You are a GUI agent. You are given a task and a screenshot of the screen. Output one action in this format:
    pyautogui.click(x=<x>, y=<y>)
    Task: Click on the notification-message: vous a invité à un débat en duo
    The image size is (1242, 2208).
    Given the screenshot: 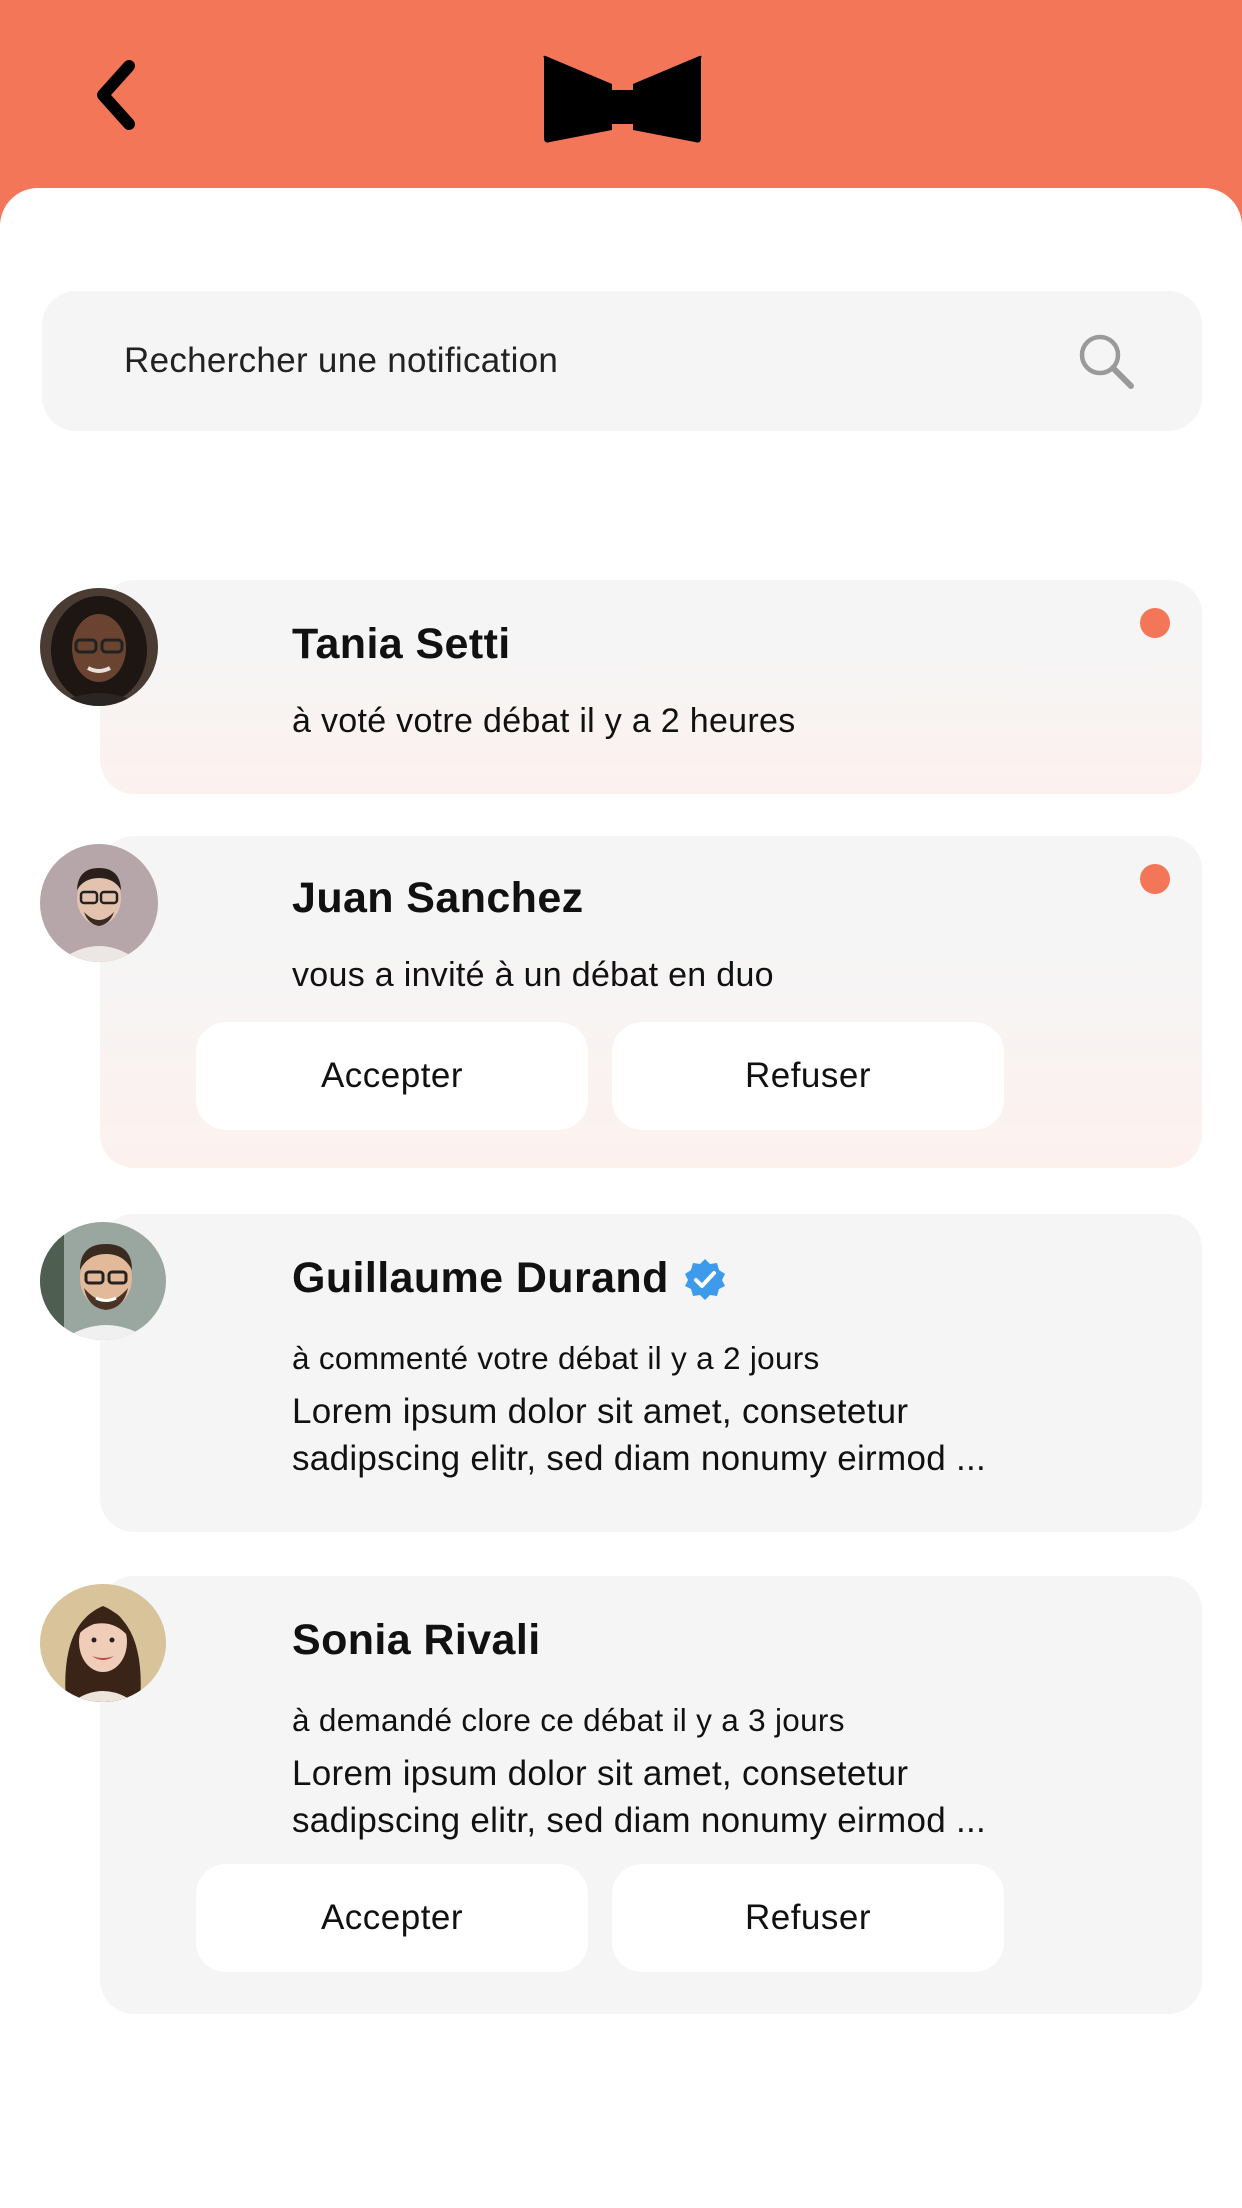 What is the action you would take?
    pyautogui.click(x=533, y=975)
    